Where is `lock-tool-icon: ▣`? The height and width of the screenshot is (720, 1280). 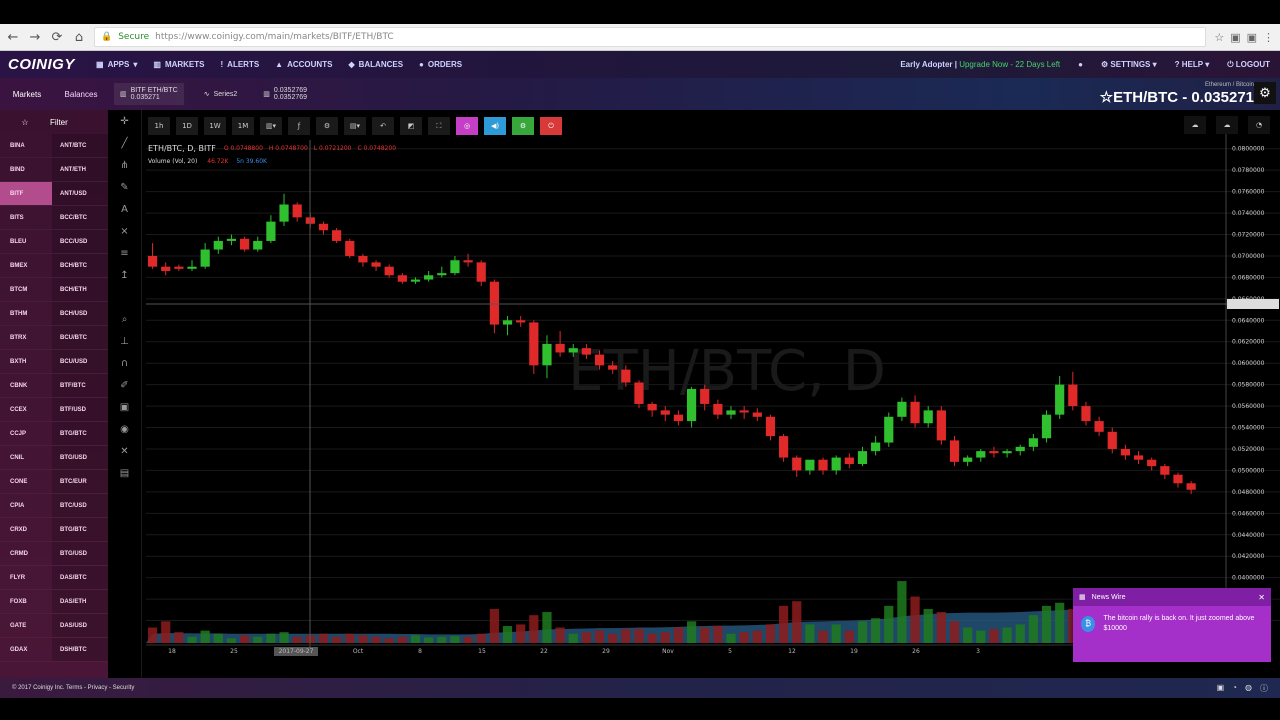
lock-tool-icon: ▣ is located at coordinates (124, 407).